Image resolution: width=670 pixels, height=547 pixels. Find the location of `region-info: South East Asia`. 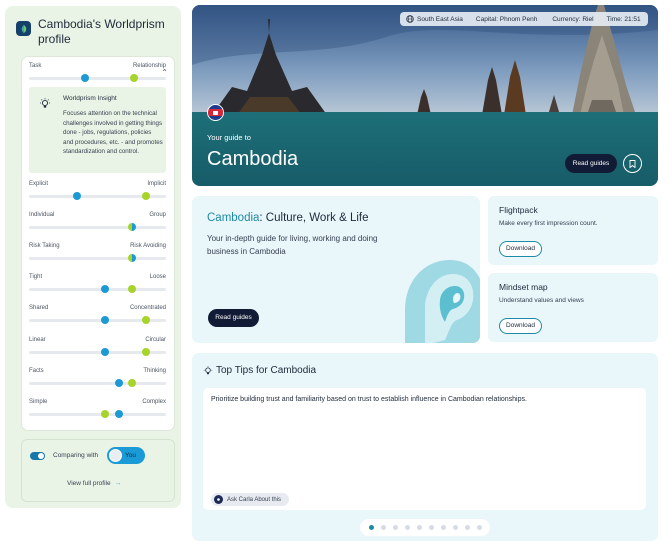

region-info: South East Asia is located at coordinates (434, 19).